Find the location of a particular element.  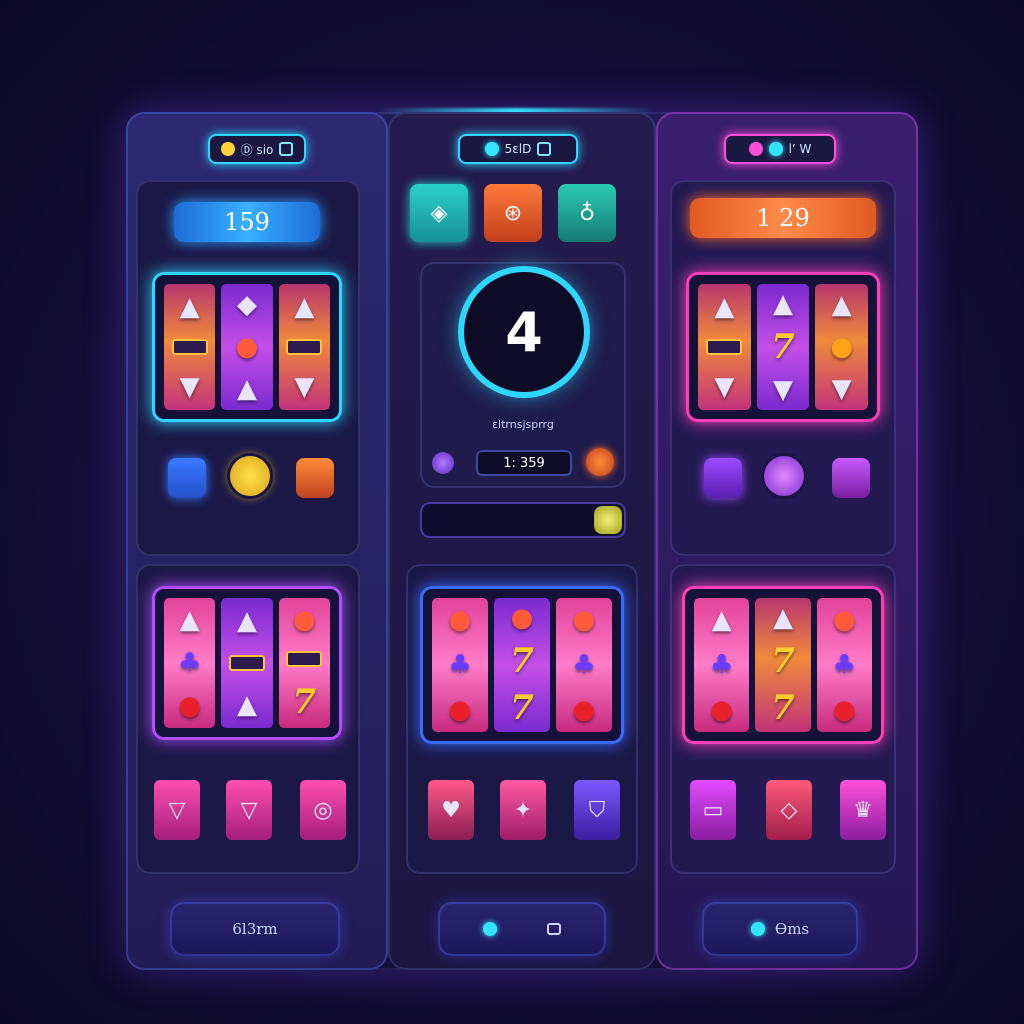

left-card-1: ▽ is located at coordinates (177, 810).